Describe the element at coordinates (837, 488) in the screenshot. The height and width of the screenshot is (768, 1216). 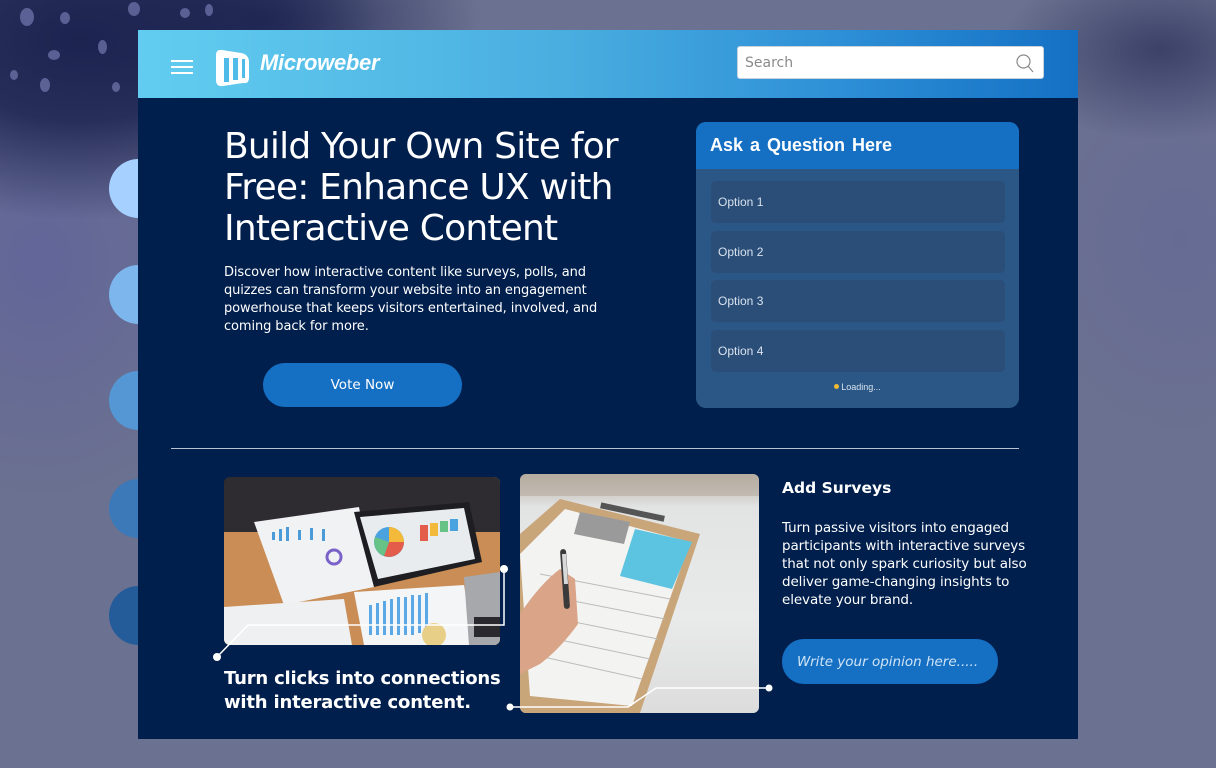
I see `add-surveys-heading: Add Surveys` at that location.